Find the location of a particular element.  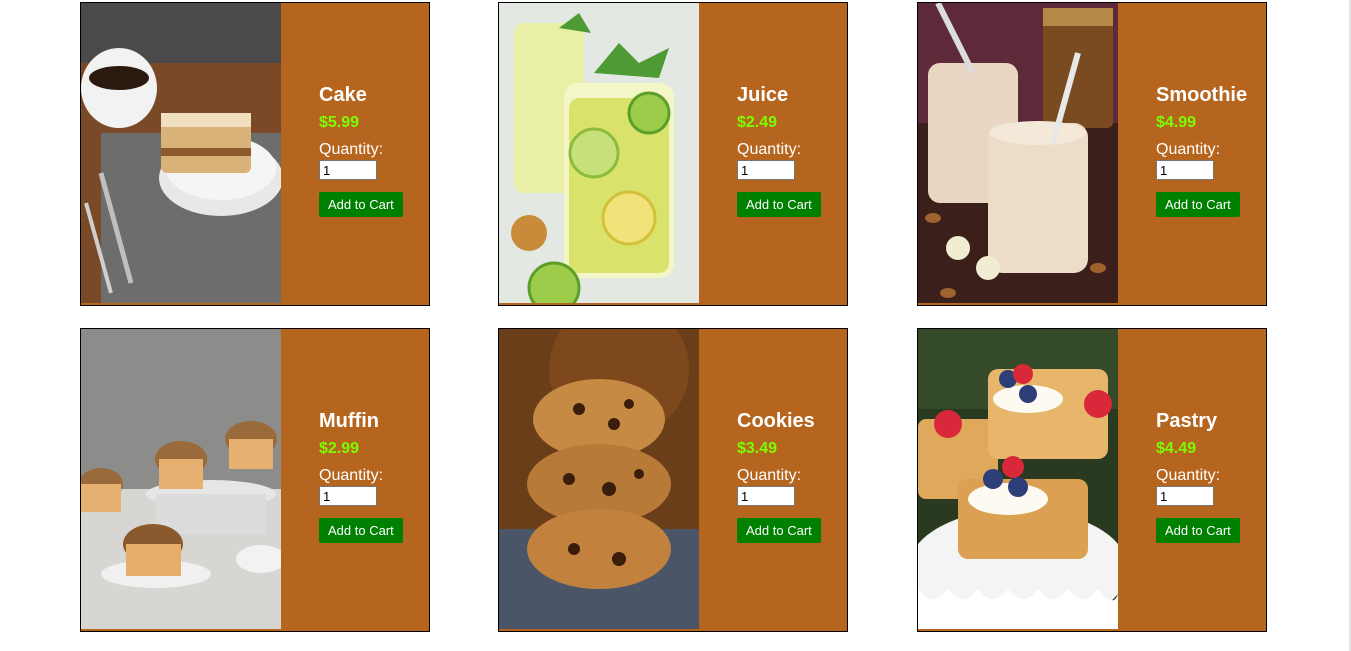

smoothie-info: Smoothie $4.99 Quantity: Add to Cart is located at coordinates (1211, 150).